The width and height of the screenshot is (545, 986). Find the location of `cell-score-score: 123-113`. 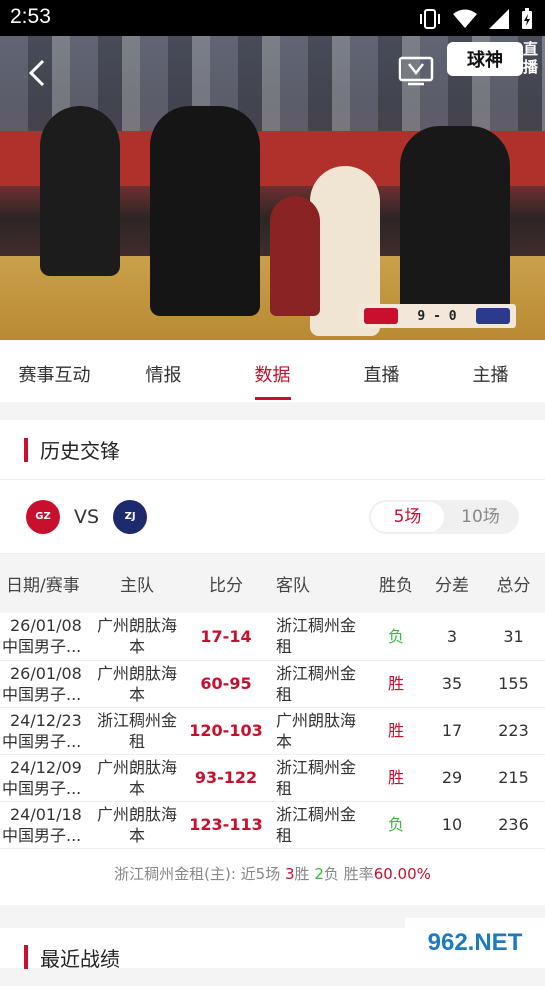

cell-score-score: 123-113 is located at coordinates (226, 824).